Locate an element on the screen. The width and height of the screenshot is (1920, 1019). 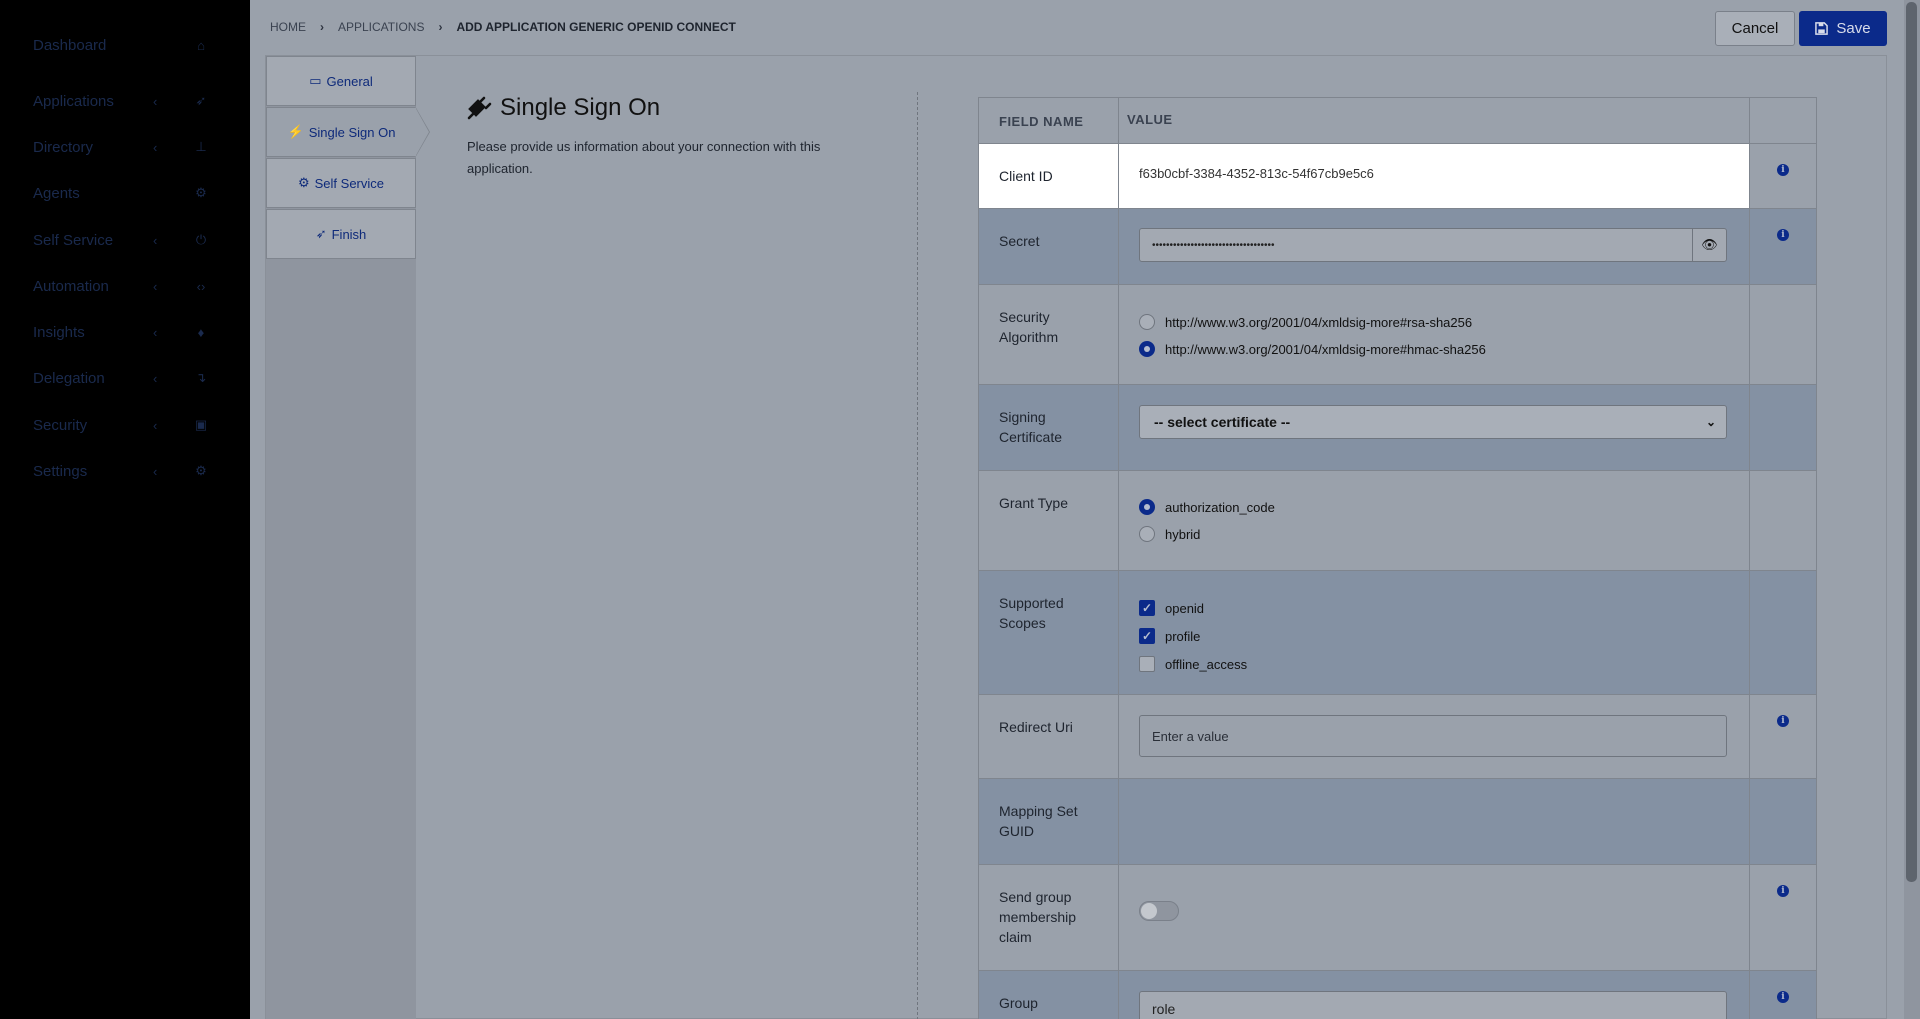
cancel-button: Cancel is located at coordinates (1755, 28).